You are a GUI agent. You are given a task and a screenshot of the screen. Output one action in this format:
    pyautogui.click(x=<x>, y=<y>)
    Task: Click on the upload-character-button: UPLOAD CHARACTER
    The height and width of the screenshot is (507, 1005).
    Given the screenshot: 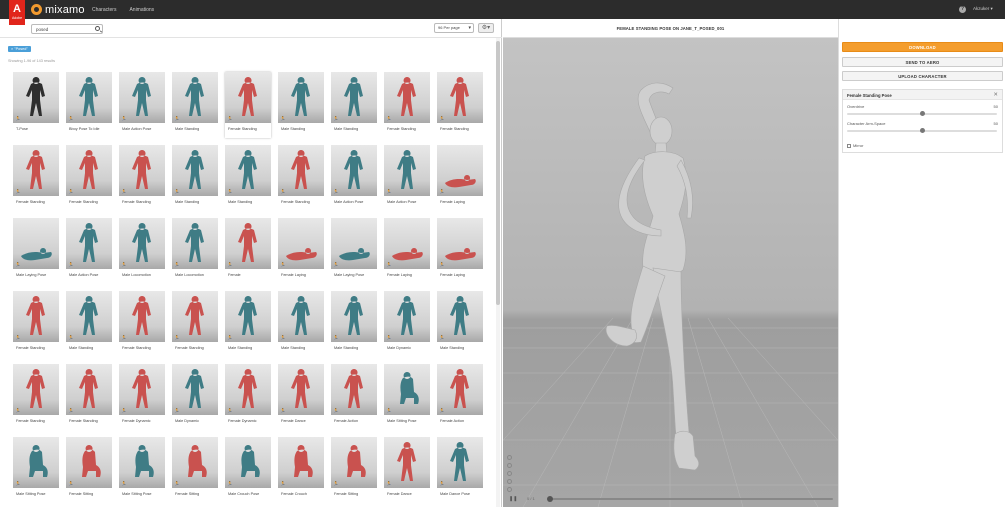 What is the action you would take?
    pyautogui.click(x=922, y=76)
    